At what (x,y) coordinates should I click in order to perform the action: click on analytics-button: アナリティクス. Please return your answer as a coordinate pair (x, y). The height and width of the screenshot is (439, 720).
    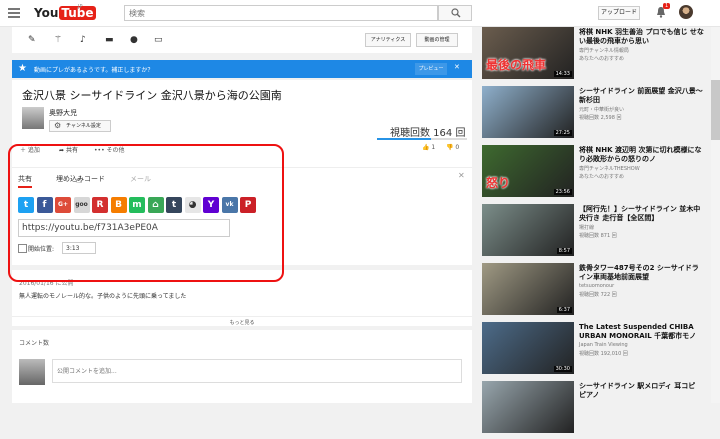
    Looking at the image, I should click on (388, 40).